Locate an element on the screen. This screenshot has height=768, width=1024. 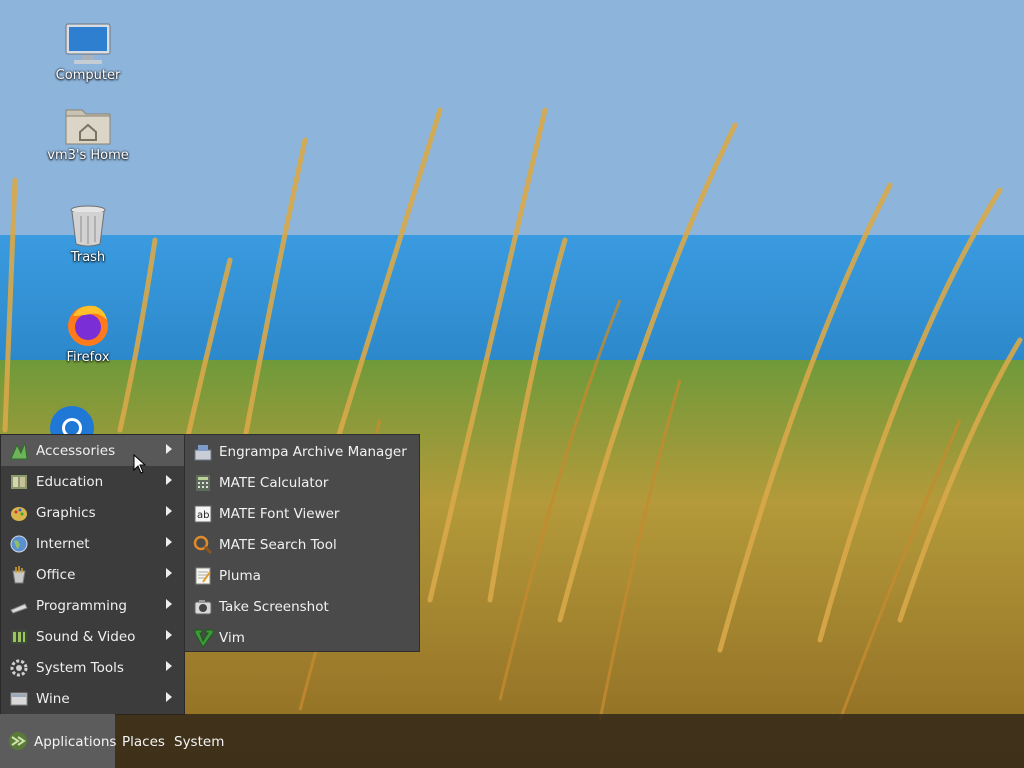
wine-icon is located at coordinates (19, 699).